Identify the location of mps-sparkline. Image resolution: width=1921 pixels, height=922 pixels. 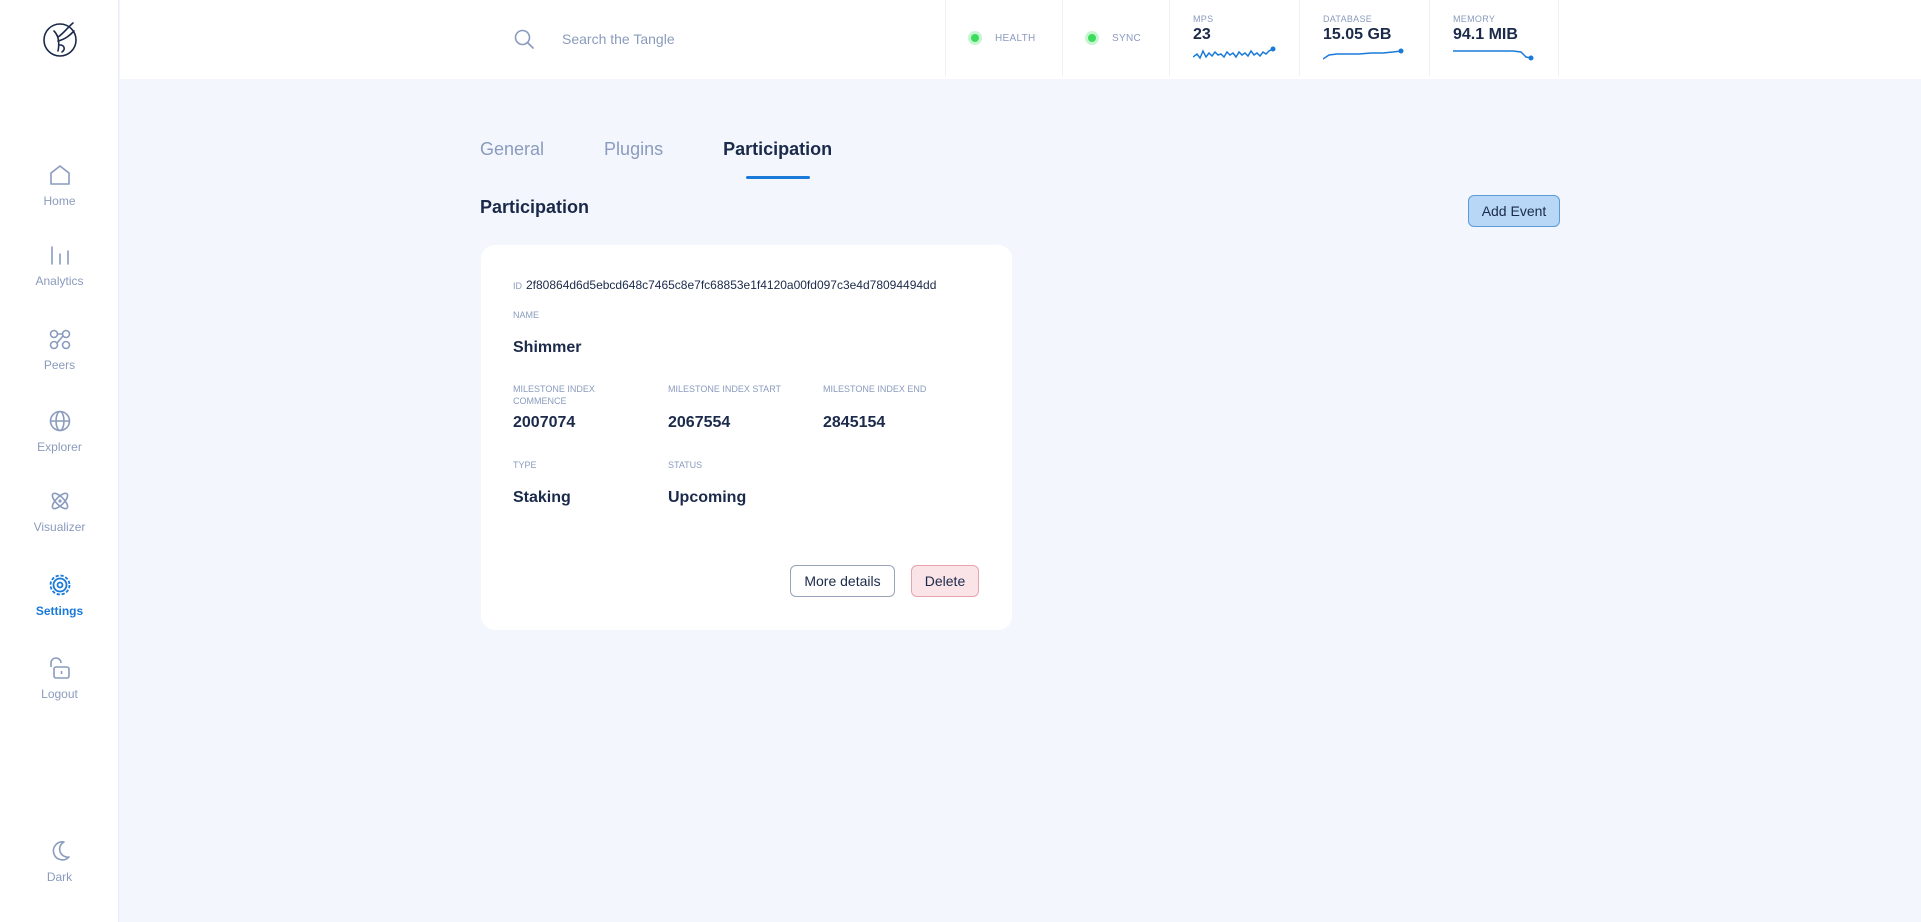
(1234, 53).